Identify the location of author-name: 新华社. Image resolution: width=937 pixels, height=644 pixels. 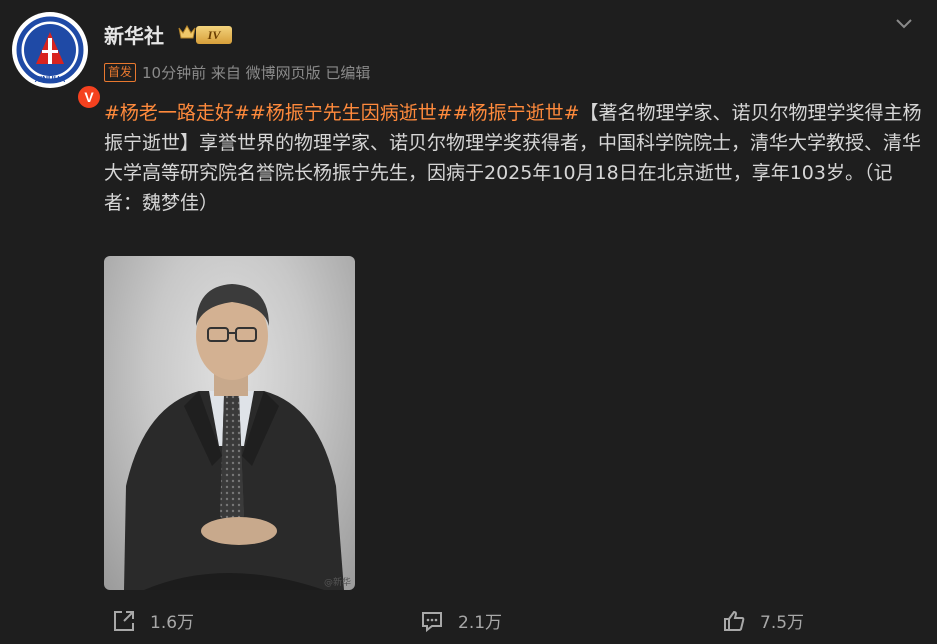
(134, 34).